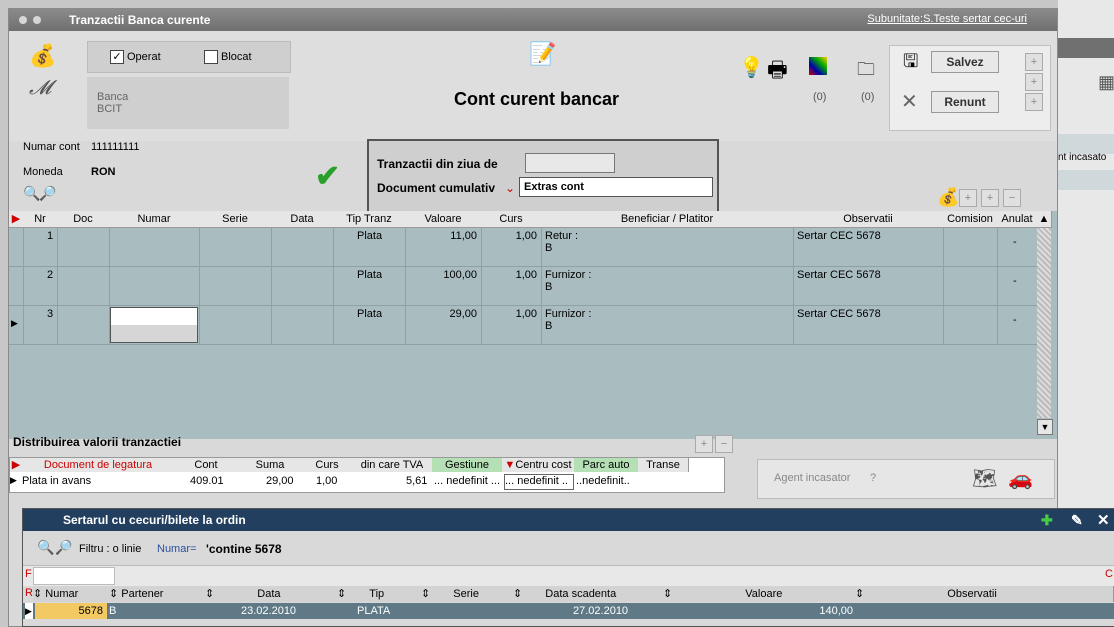 This screenshot has height=627, width=1114. Describe the element at coordinates (43, 55) in the screenshot. I see `money-bag-icon: 💰` at that location.